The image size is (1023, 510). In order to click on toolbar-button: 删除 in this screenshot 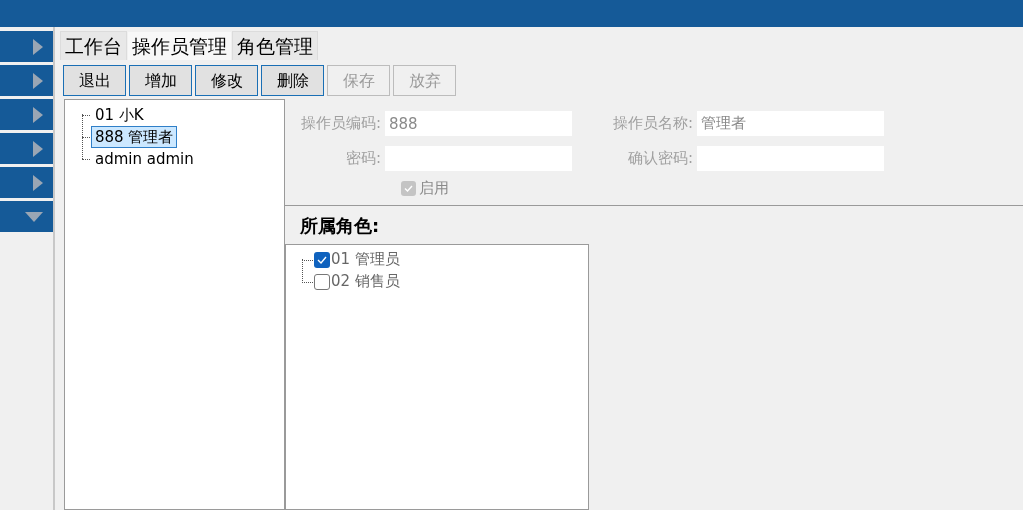, I will do `click(292, 80)`.